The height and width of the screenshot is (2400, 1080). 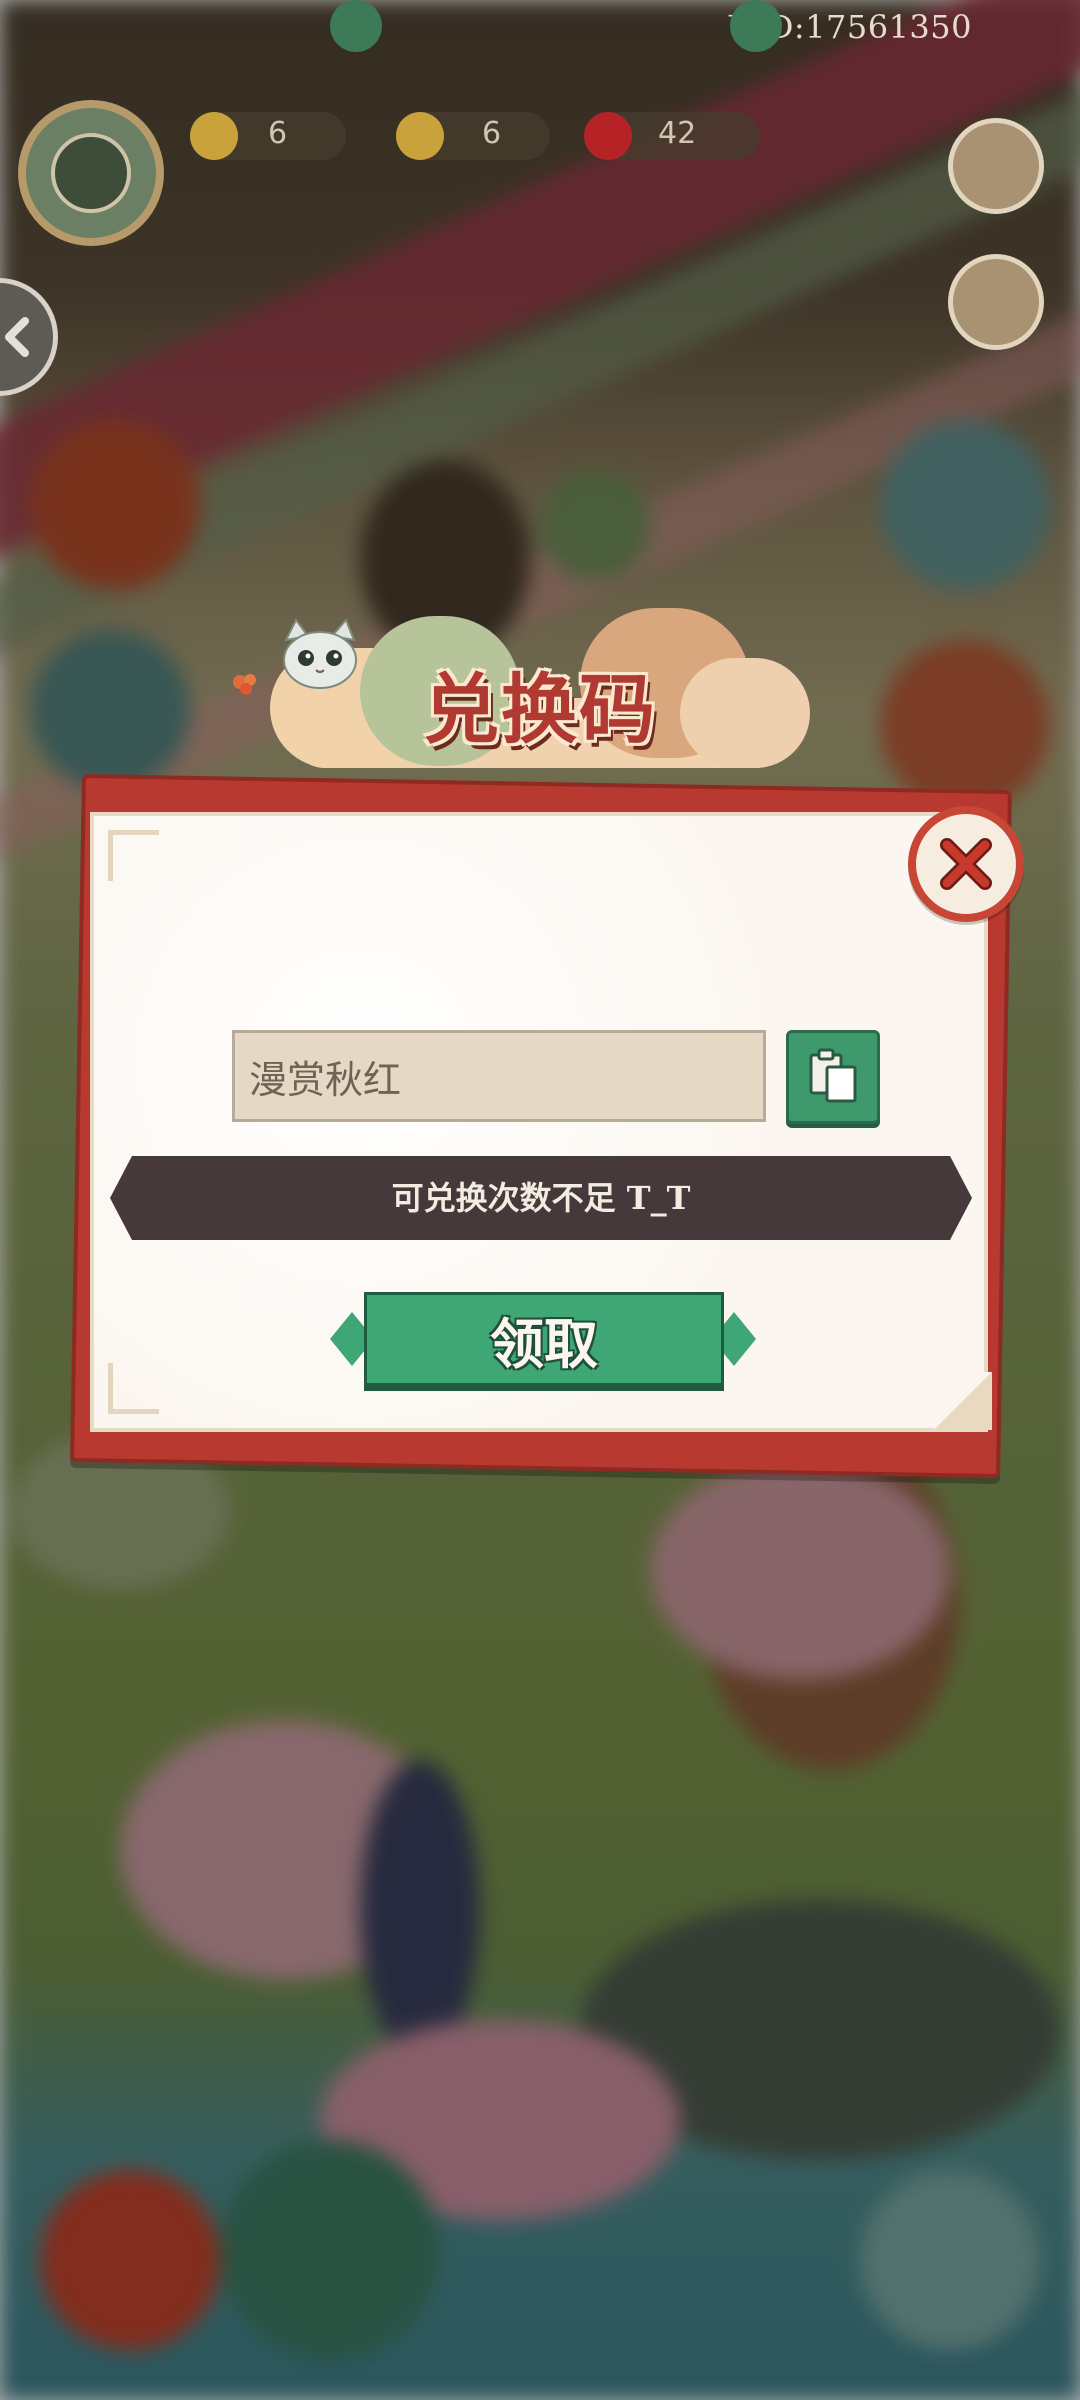 What do you see at coordinates (996, 166) in the screenshot?
I see `cart-icon` at bounding box center [996, 166].